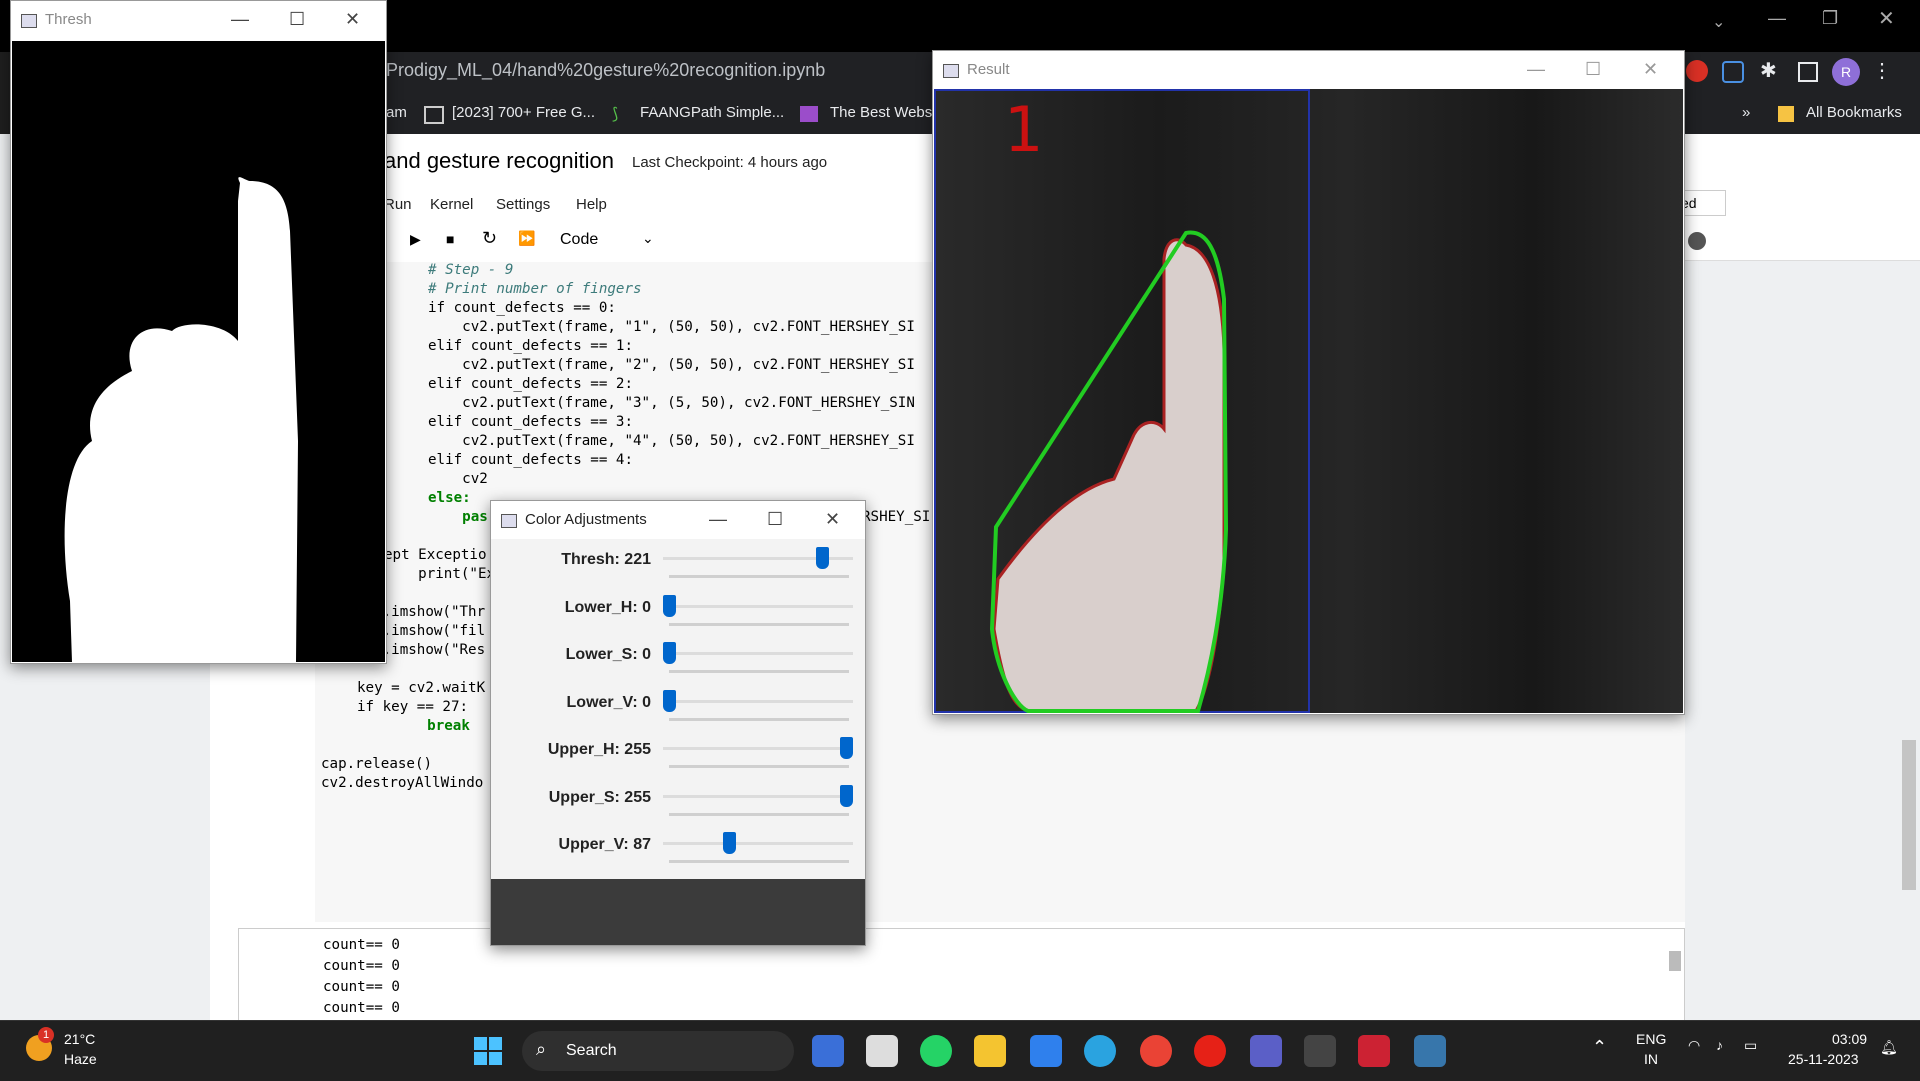 The width and height of the screenshot is (1920, 1081). Describe the element at coordinates (1599, 1047) in the screenshot. I see `tray-chevron-icon: ⌃` at that location.